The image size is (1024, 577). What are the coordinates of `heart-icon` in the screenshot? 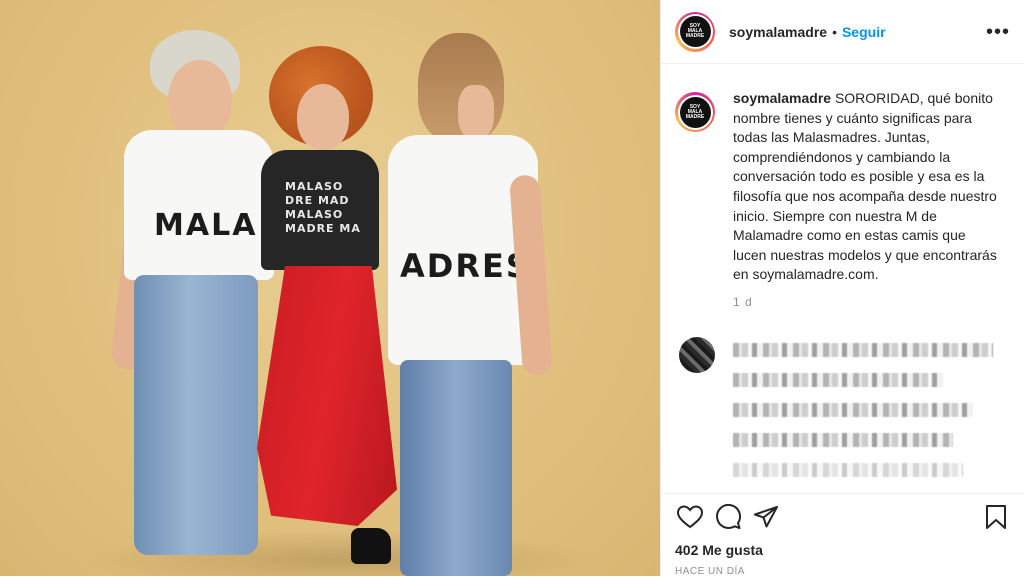 It's located at (690, 517).